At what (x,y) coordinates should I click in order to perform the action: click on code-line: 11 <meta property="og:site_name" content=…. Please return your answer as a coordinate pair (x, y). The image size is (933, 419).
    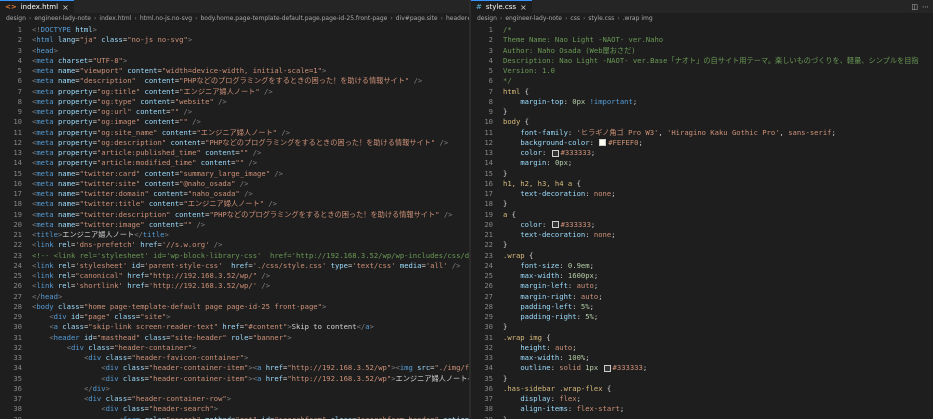
    Looking at the image, I should click on (234, 133).